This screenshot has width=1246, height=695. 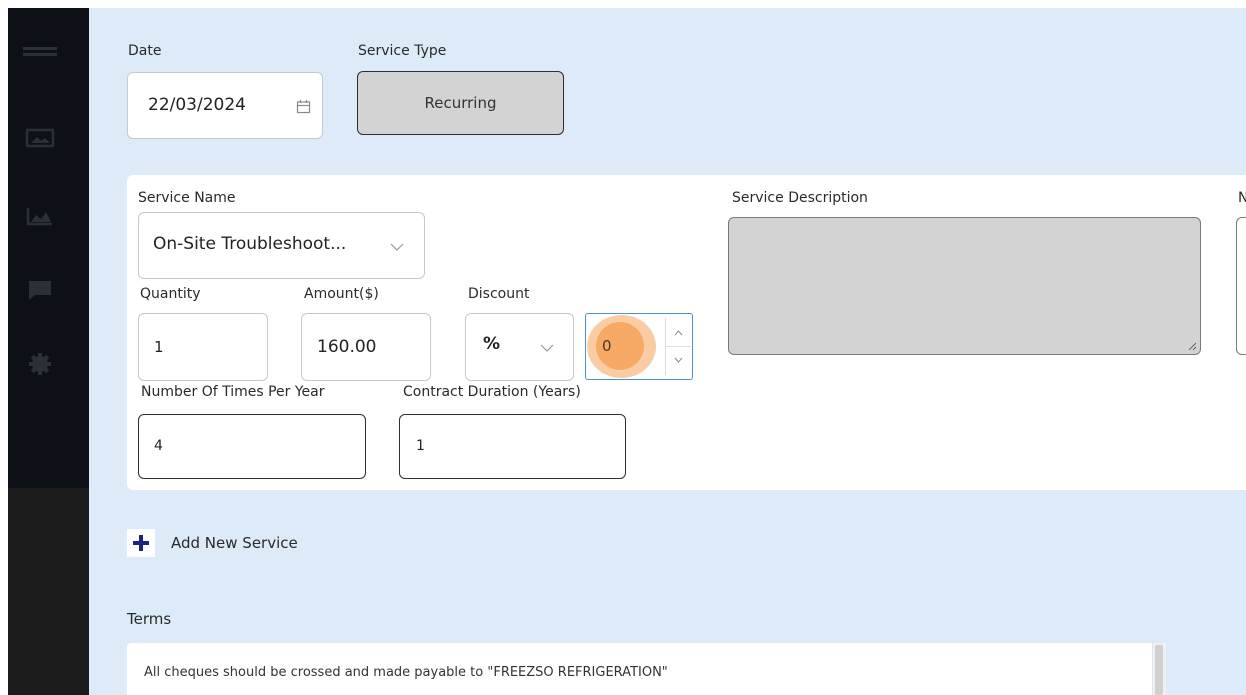 I want to click on add-service-label: Add New Service, so click(x=234, y=543).